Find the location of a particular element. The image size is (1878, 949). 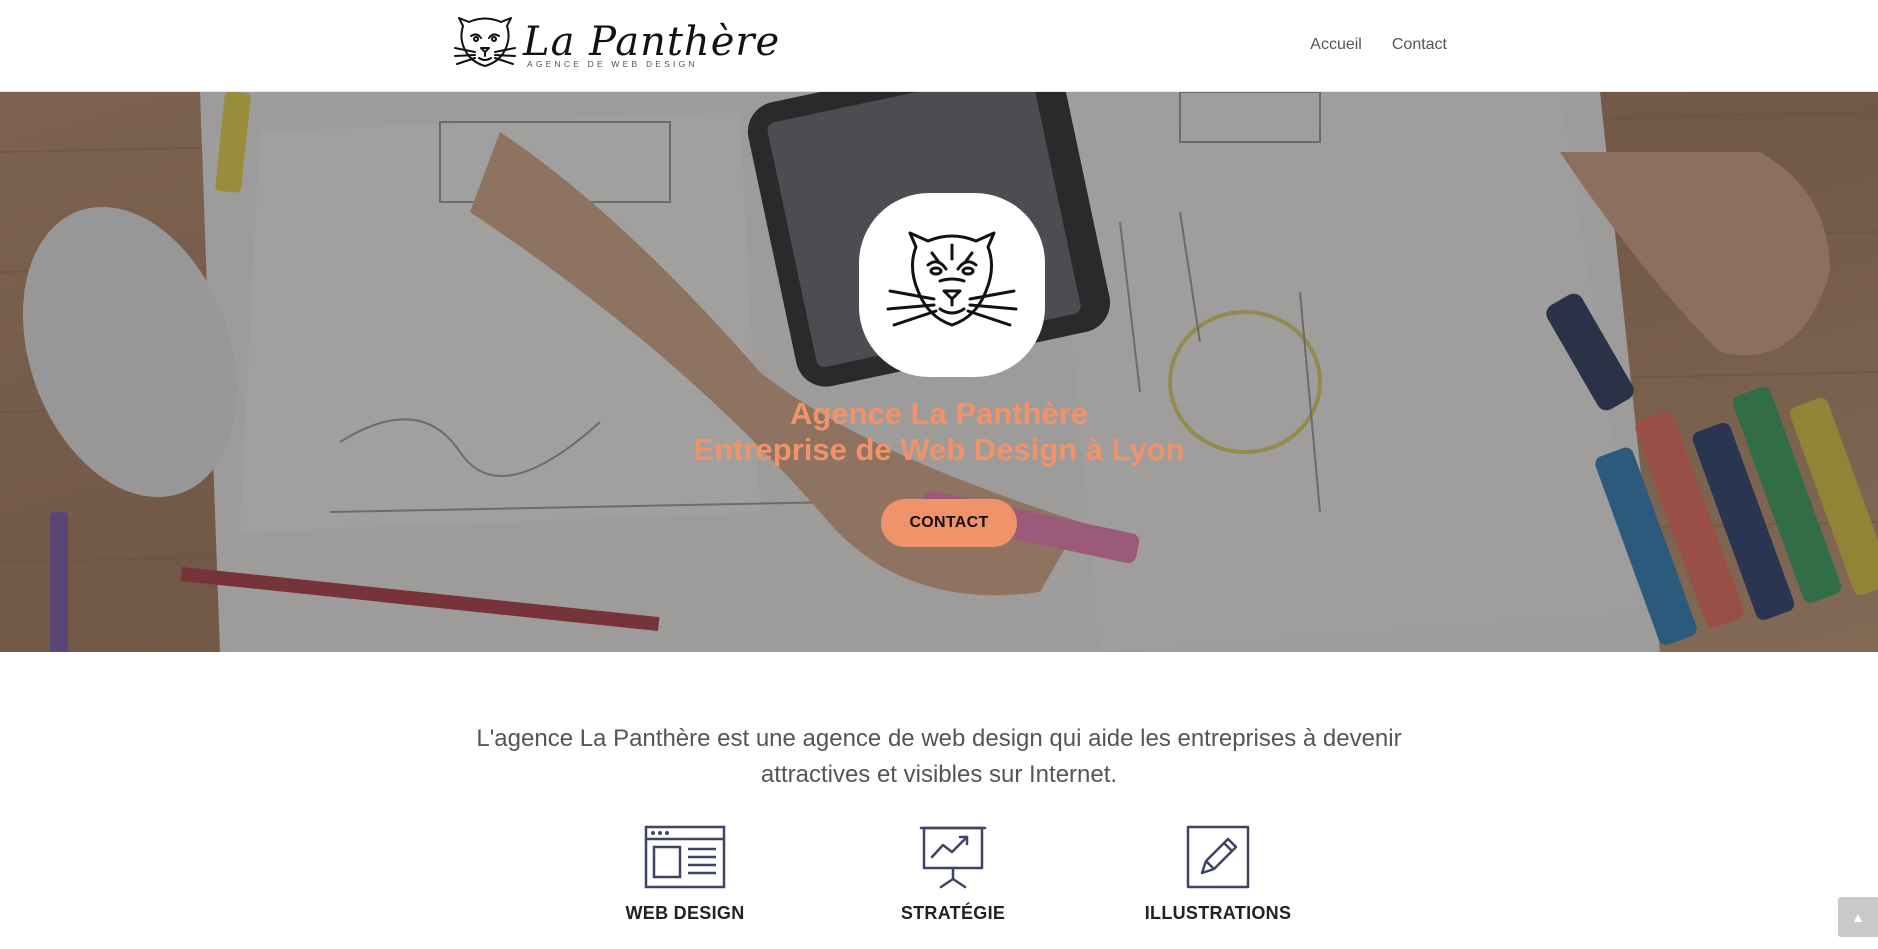

logo-tagline: AGENCE DE WEB DESIGN is located at coordinates (612, 64).